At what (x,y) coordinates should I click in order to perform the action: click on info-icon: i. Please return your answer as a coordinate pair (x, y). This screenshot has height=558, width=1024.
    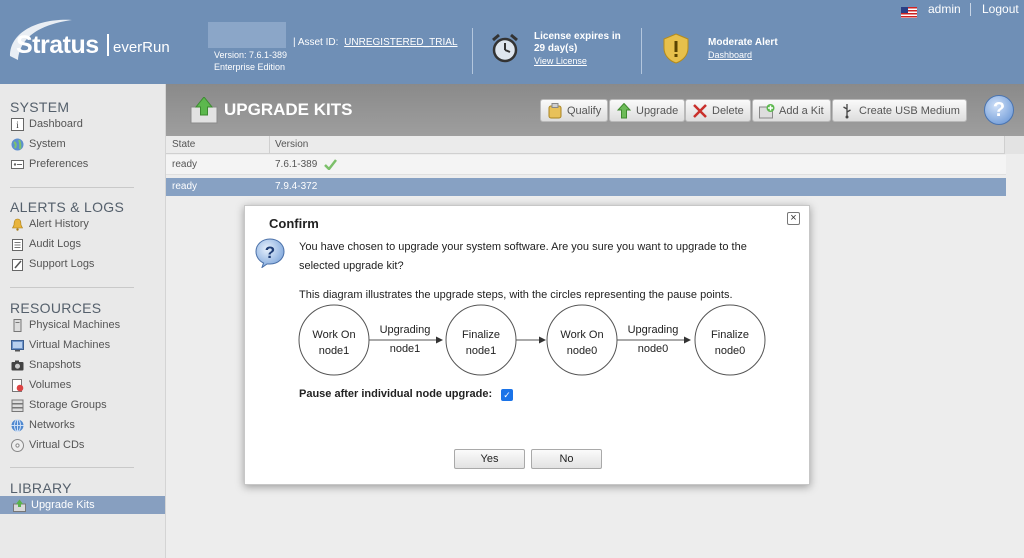
    Looking at the image, I should click on (17, 124).